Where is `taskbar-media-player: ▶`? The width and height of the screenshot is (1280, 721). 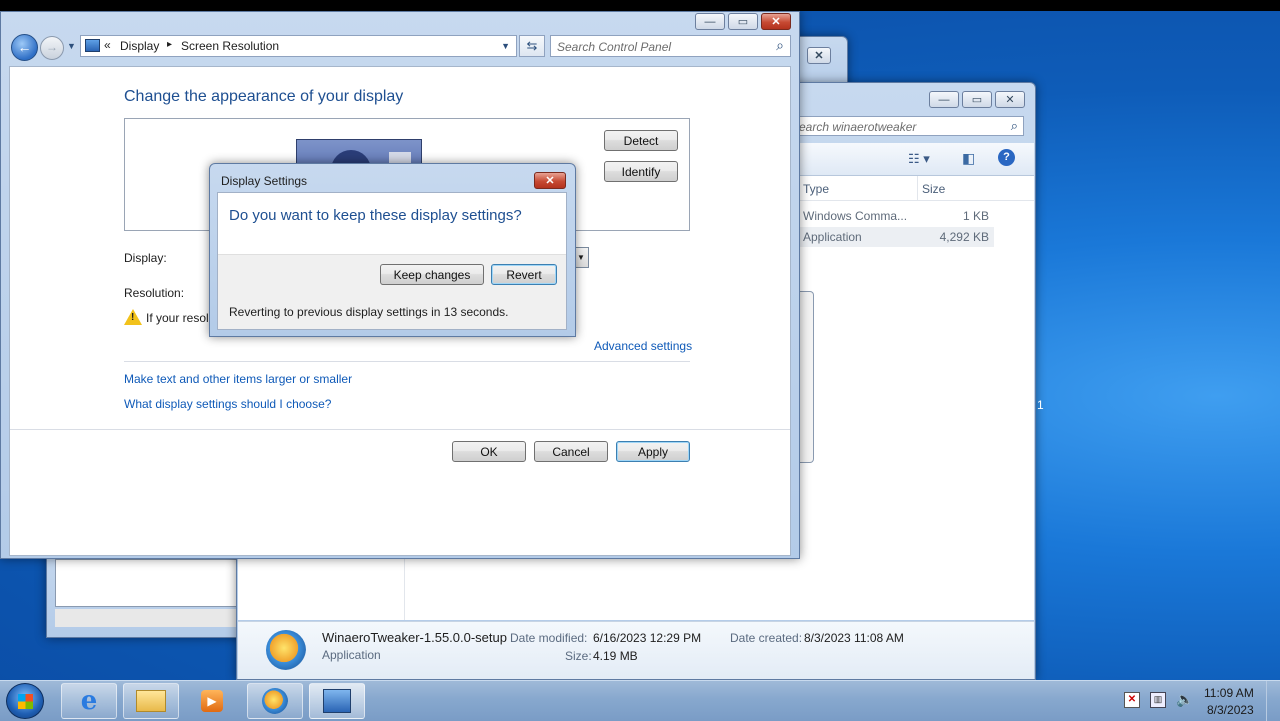 taskbar-media-player: ▶ is located at coordinates (212, 701).